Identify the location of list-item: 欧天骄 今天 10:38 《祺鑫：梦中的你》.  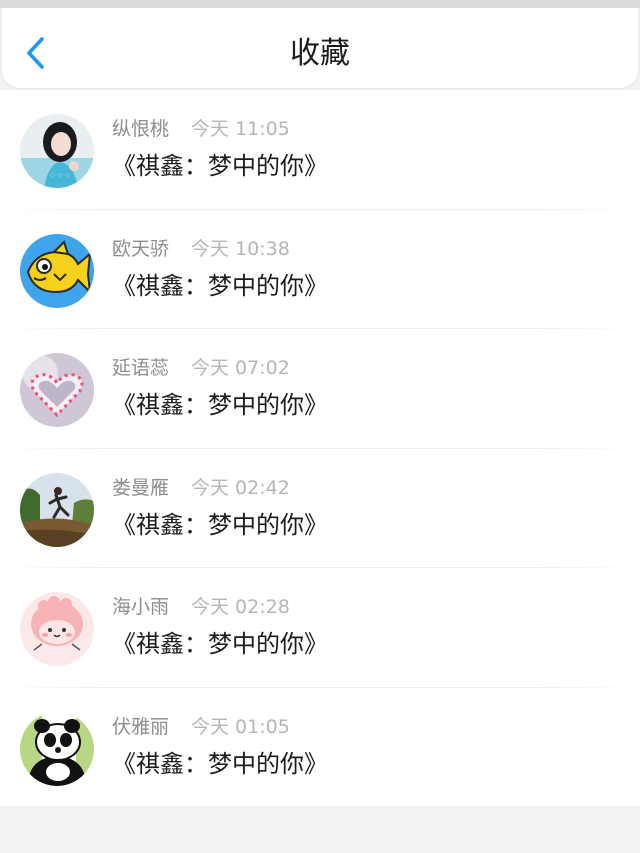
(320, 269).